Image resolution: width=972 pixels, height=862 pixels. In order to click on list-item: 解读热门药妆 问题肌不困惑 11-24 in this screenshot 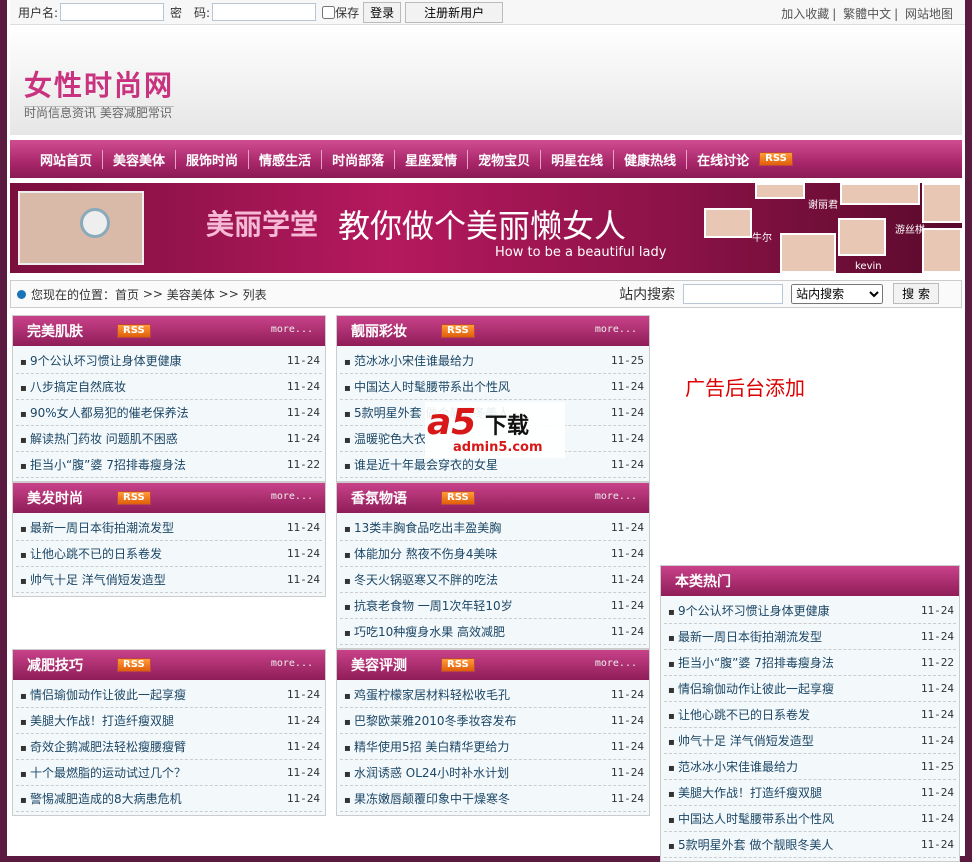, I will do `click(169, 439)`.